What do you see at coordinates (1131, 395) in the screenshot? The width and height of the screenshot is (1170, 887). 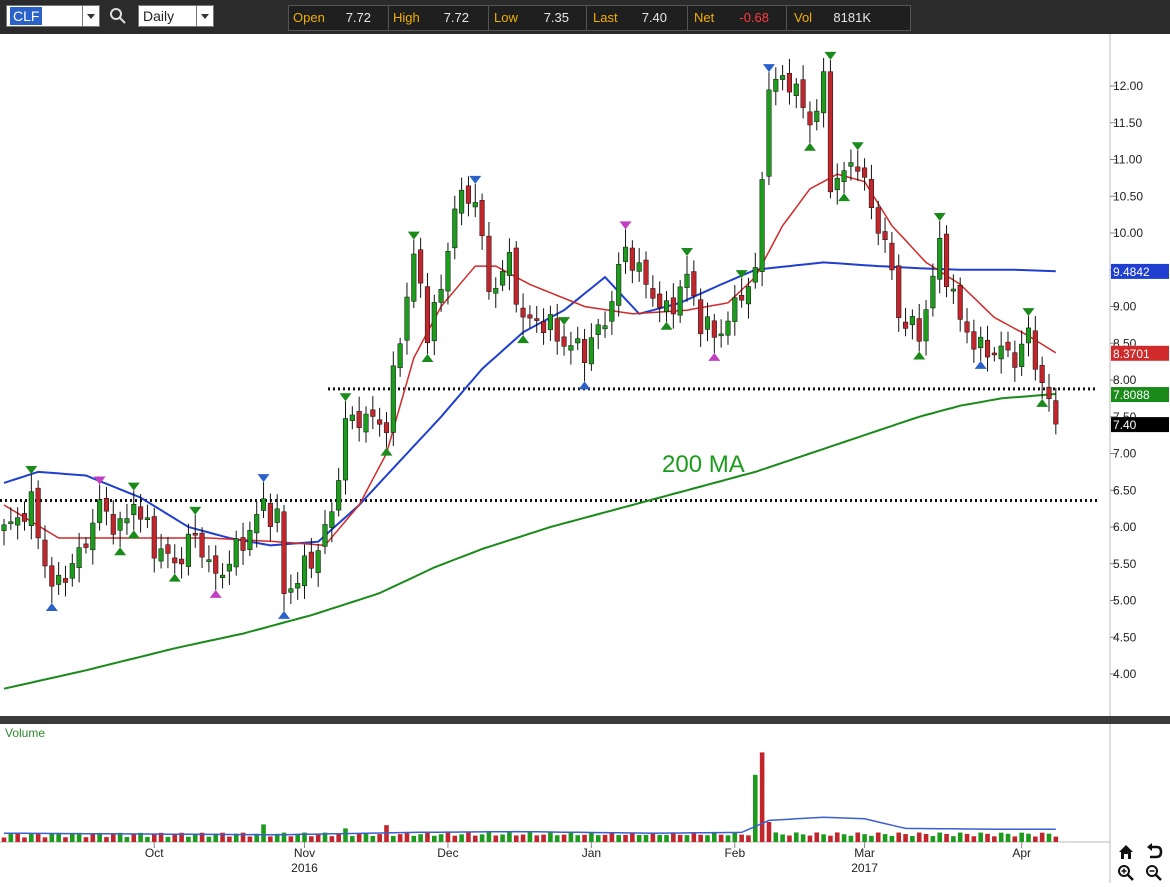 I see `price-label-value: 7.8088` at bounding box center [1131, 395].